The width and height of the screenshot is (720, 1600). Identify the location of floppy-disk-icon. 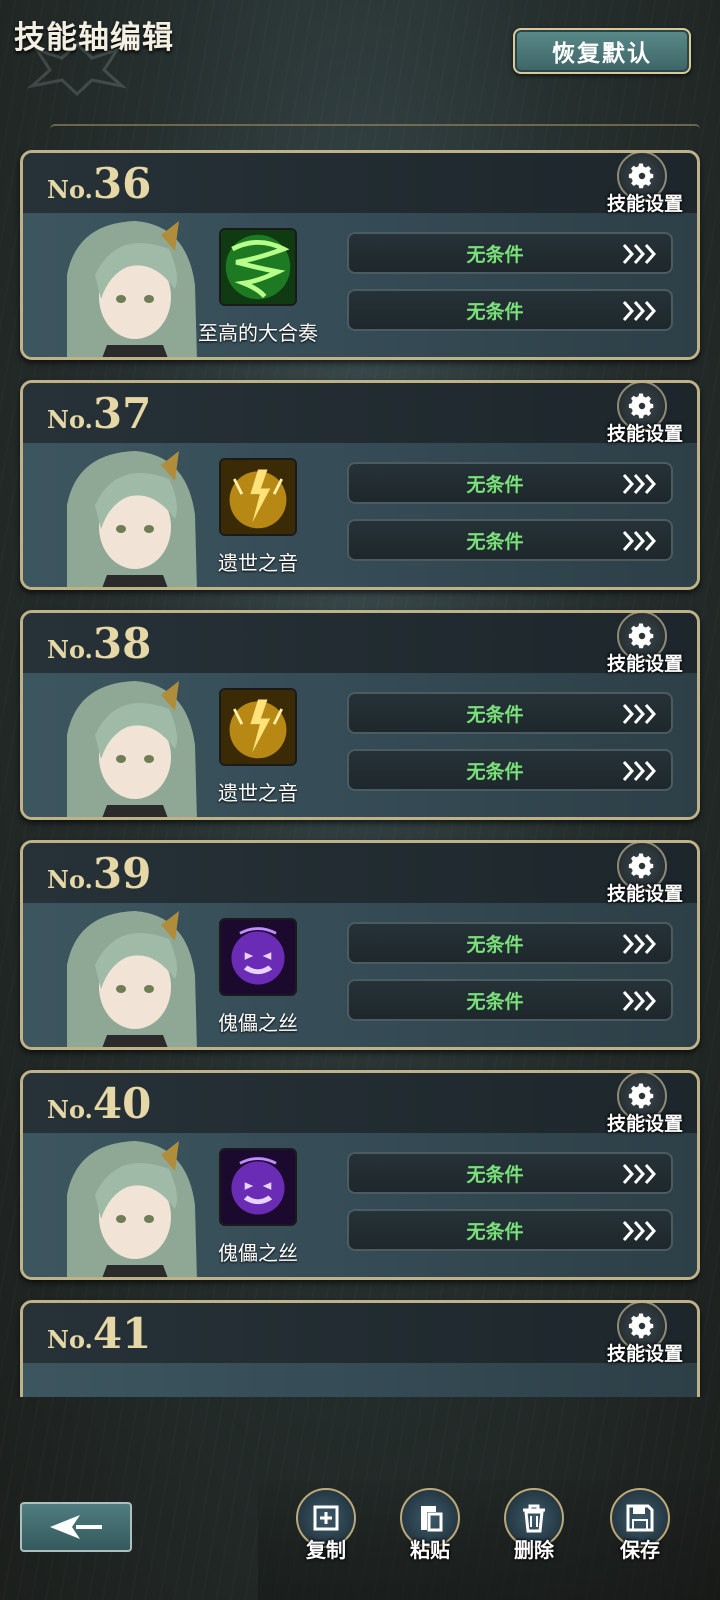
(640, 1518).